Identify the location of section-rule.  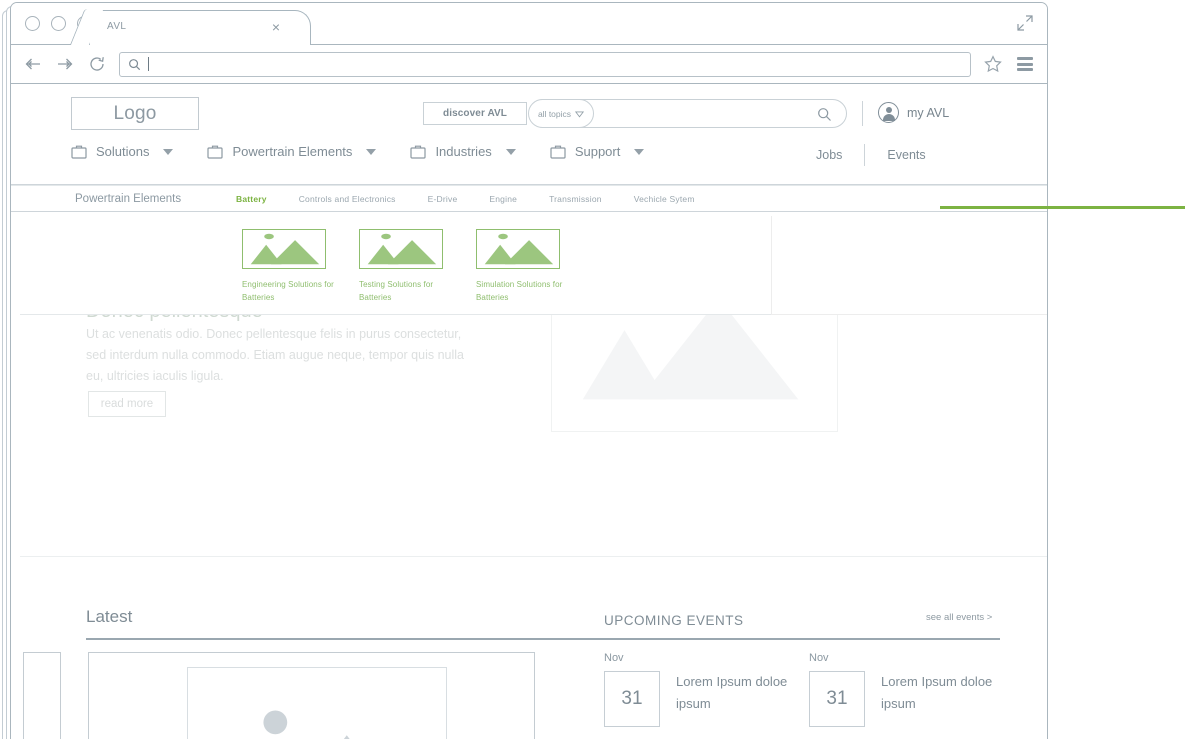
(543, 639).